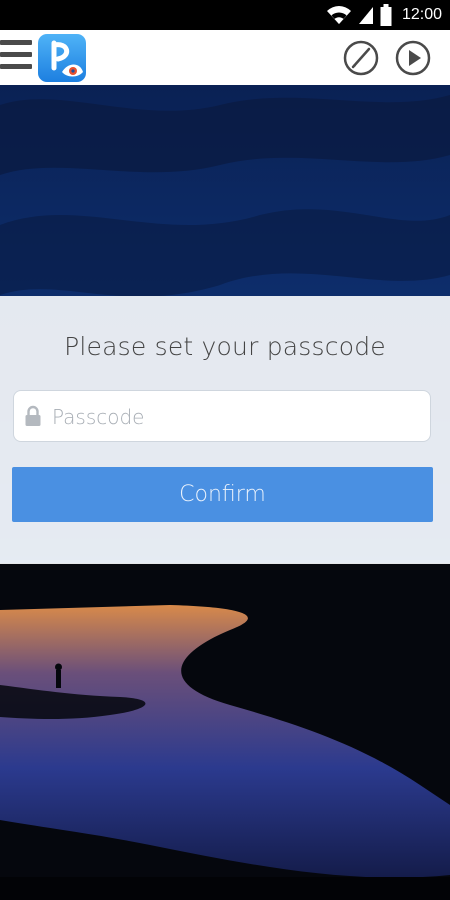  I want to click on passcode-field, so click(222, 416).